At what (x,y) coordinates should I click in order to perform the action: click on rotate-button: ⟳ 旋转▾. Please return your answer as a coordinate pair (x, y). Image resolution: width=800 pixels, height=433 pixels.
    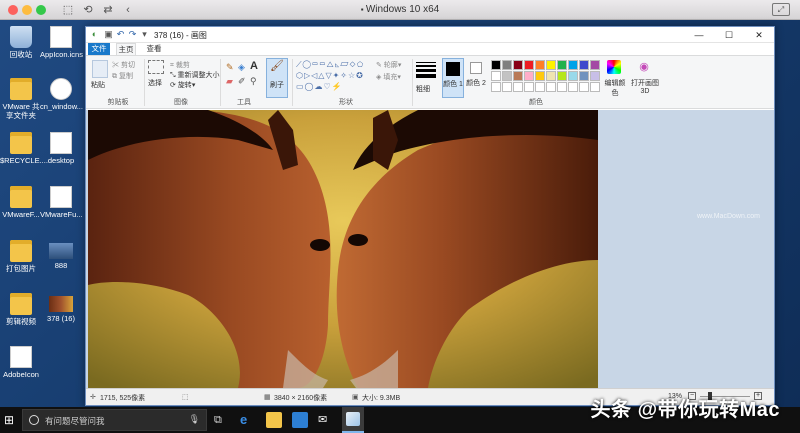
    Looking at the image, I should click on (182, 85).